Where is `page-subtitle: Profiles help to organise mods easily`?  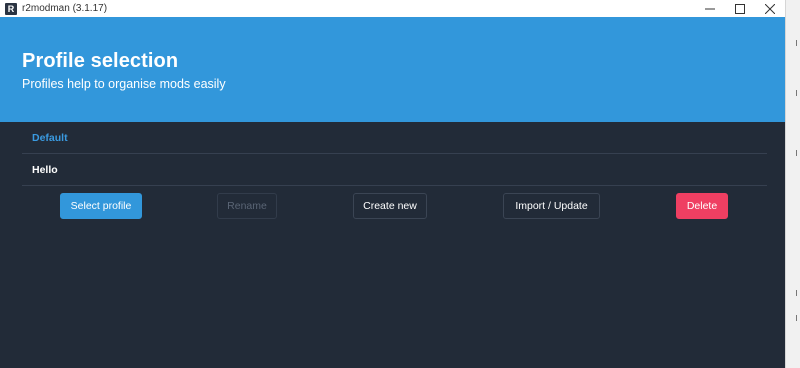 page-subtitle: Profiles help to organise mods easily is located at coordinates (124, 84).